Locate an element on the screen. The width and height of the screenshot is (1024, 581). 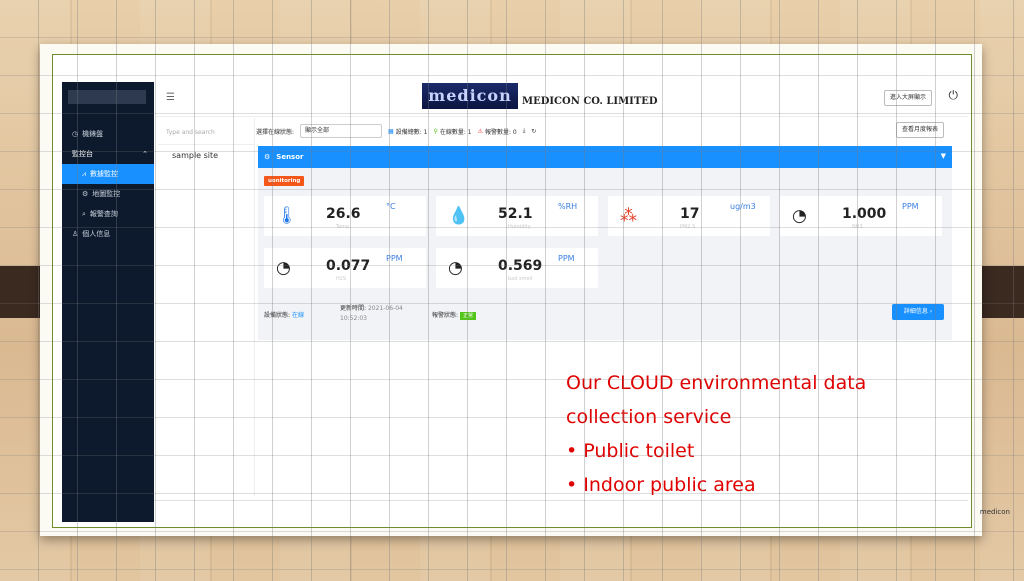
sensor-value: 0.077 is located at coordinates (348, 266).